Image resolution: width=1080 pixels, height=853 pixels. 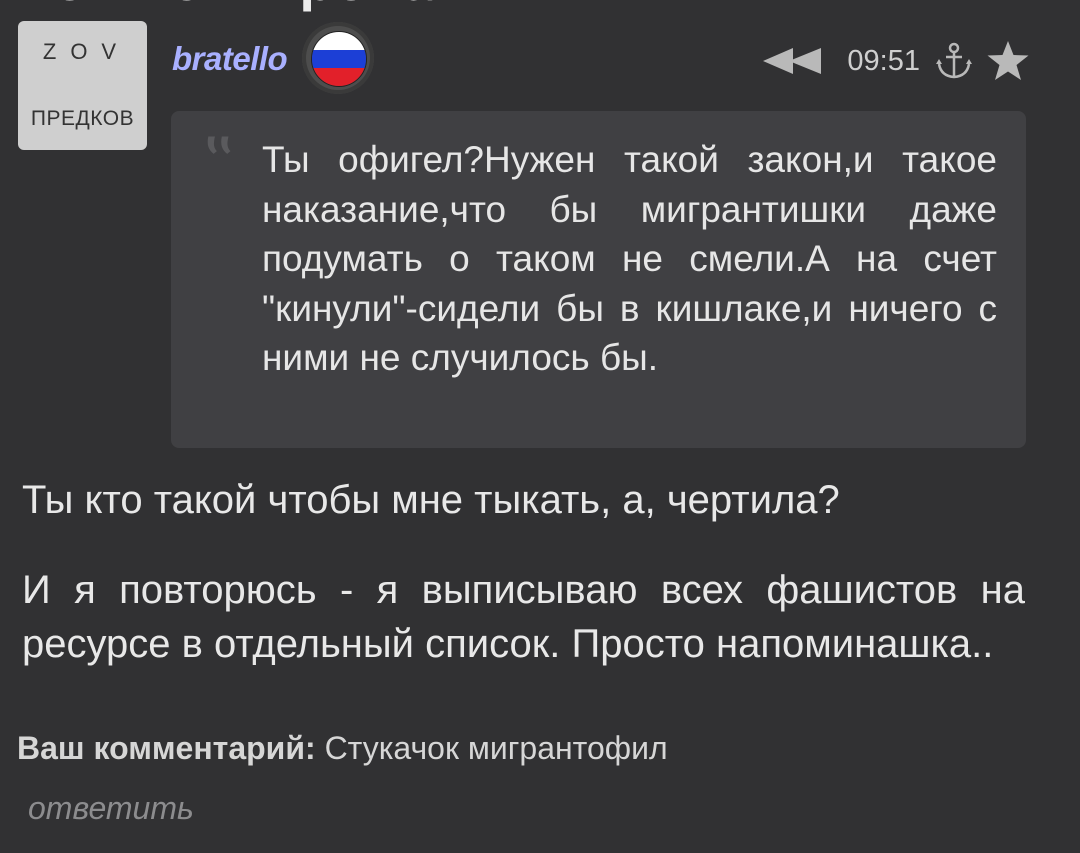 What do you see at coordinates (166, 748) in the screenshot?
I see `your-comment-label: Ваш комментарий:` at bounding box center [166, 748].